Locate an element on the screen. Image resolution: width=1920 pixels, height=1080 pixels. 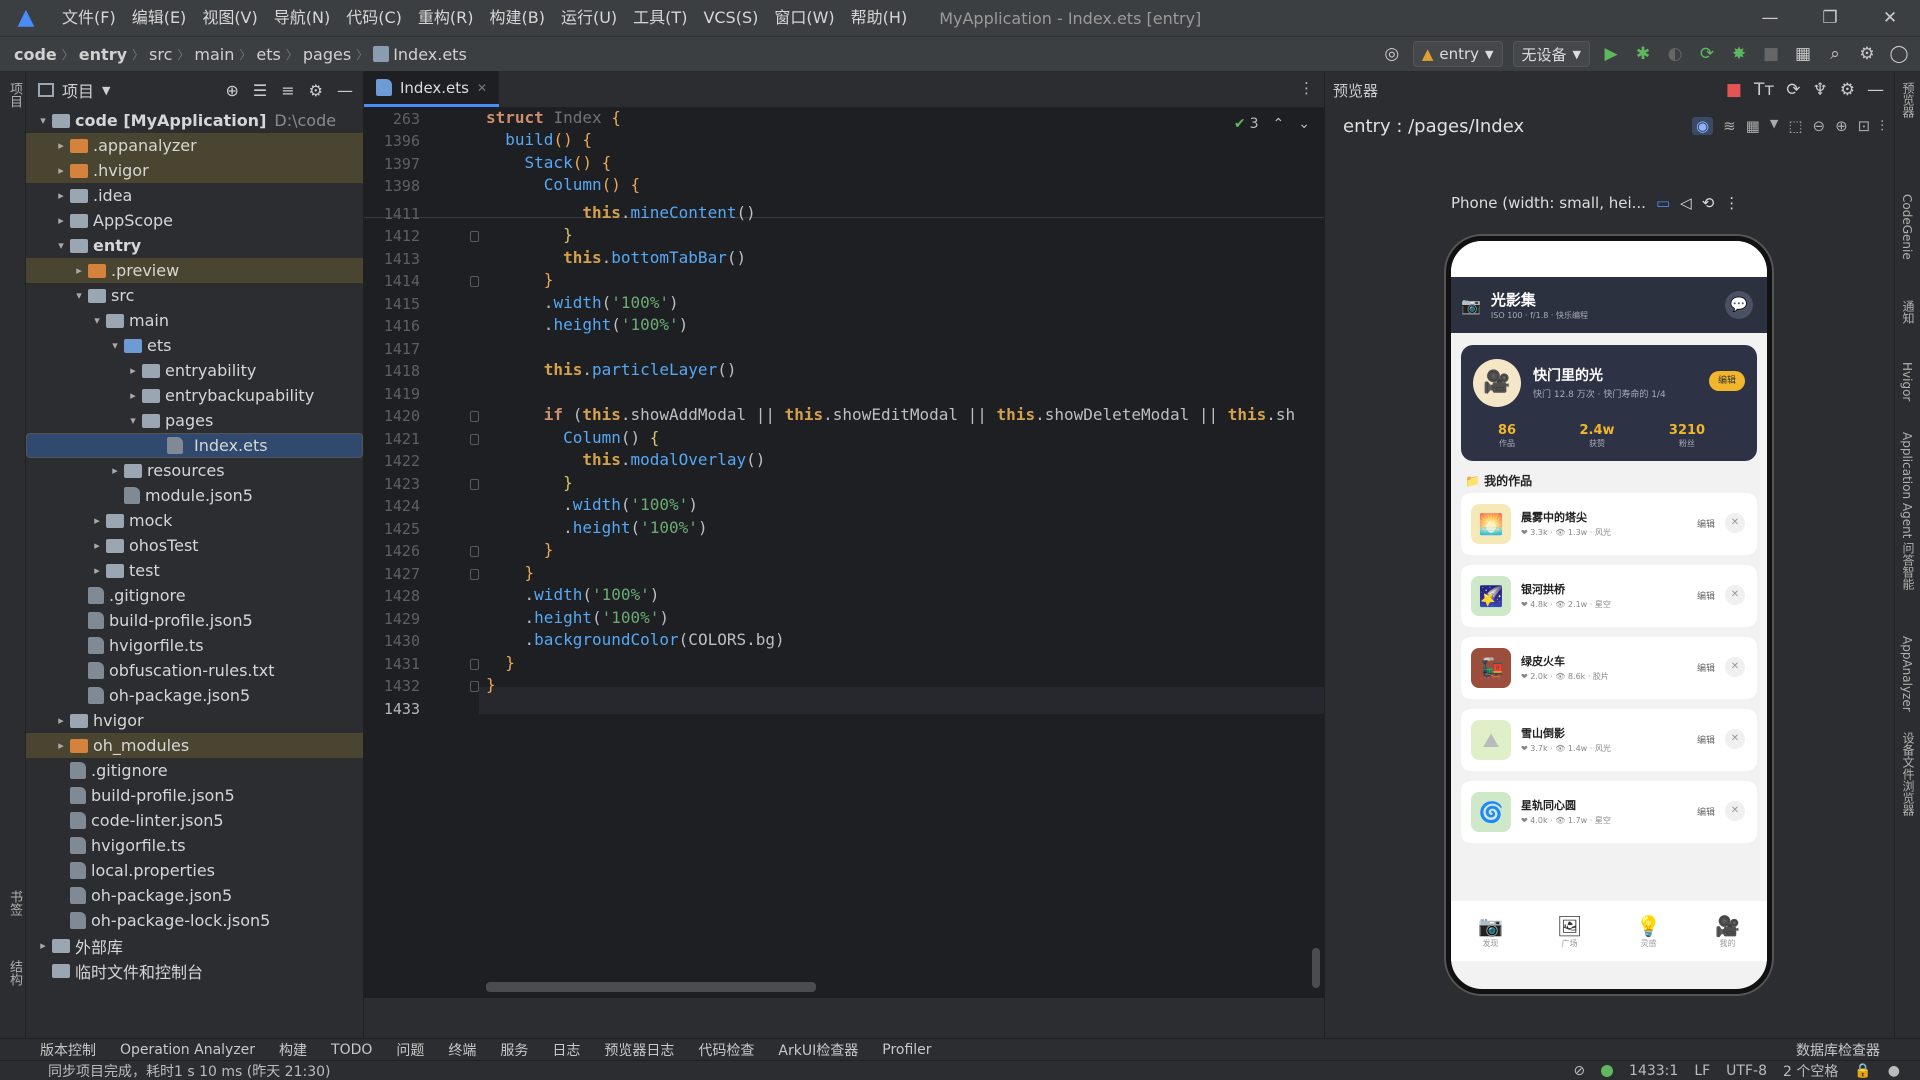
tree-item: ▸ .appanalyzer is located at coordinates (194, 145).